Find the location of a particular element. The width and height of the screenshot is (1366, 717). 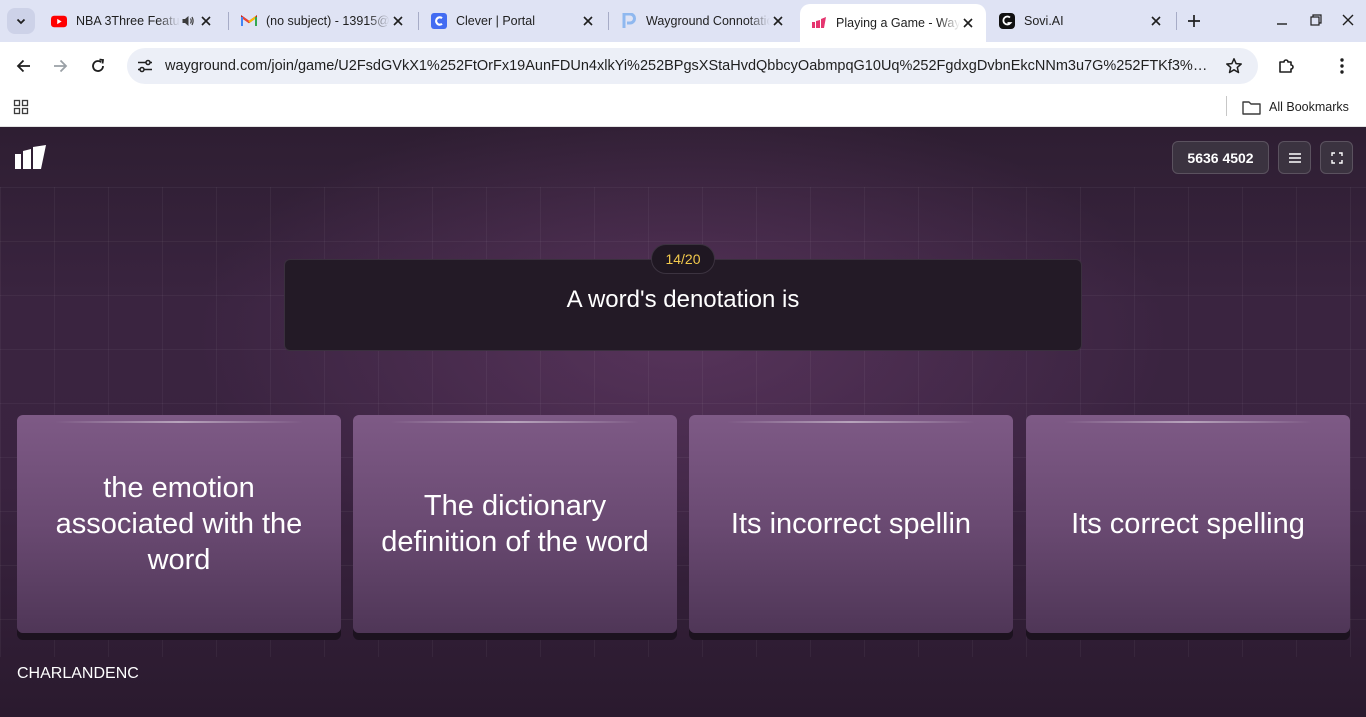

close-window-button is located at coordinates (1348, 20).